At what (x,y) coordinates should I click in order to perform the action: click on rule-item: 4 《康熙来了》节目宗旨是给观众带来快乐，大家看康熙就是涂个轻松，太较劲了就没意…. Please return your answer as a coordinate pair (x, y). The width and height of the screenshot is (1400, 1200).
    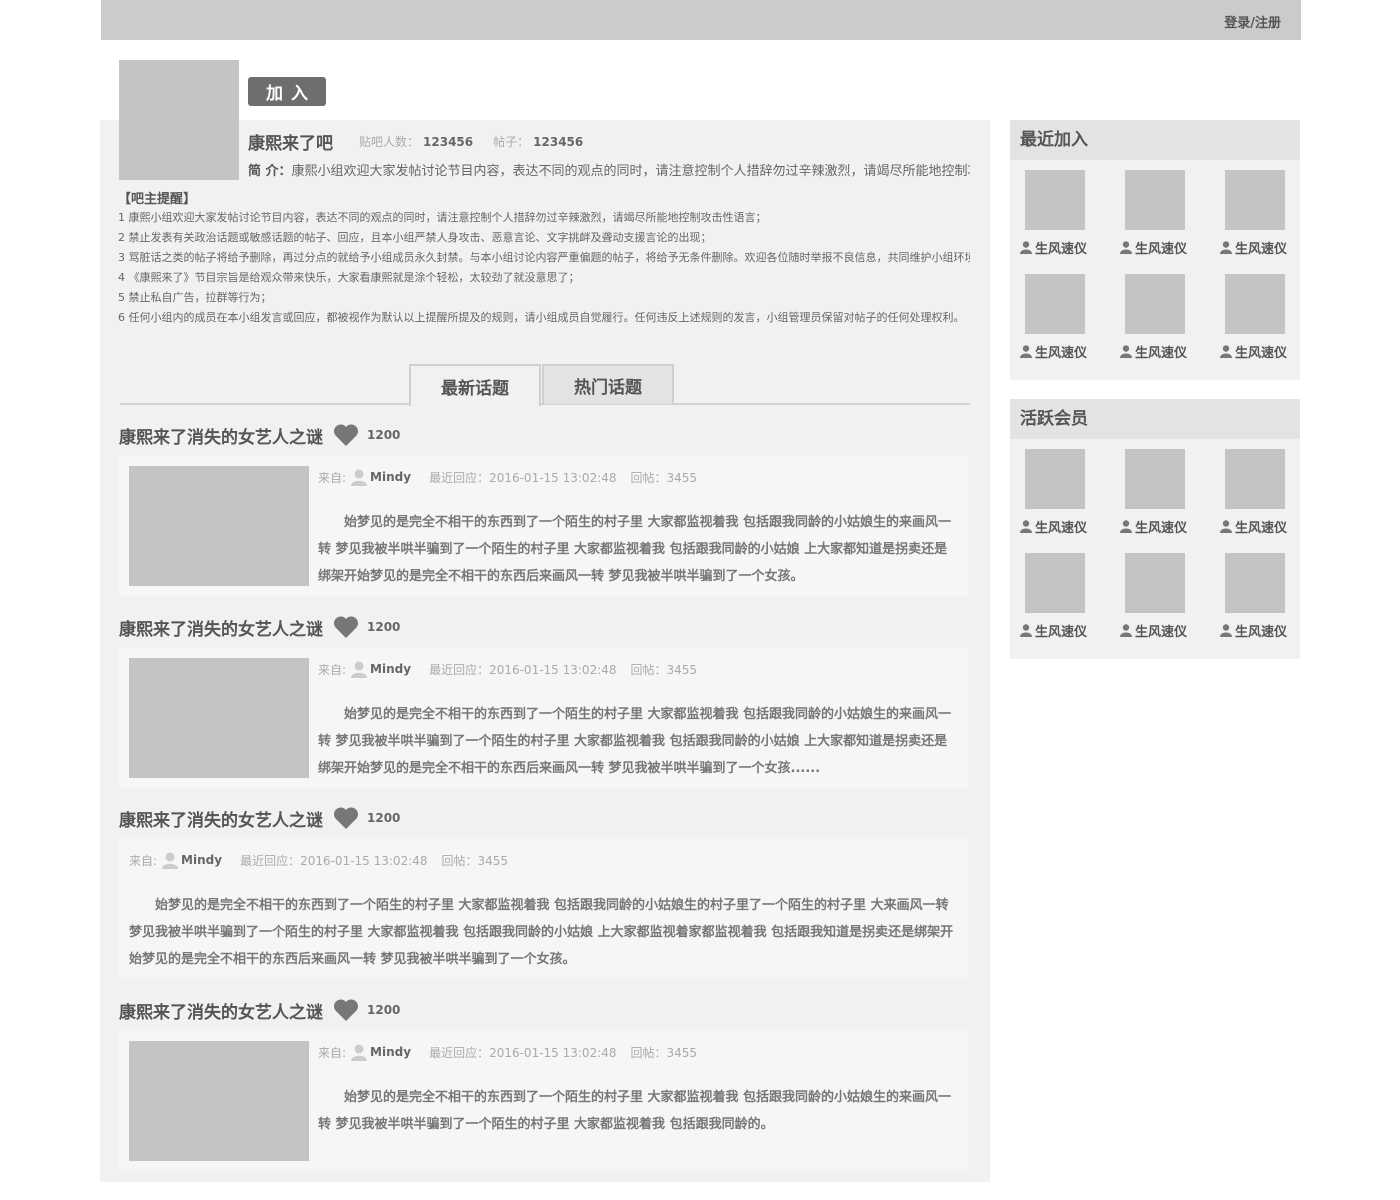
    Looking at the image, I should click on (349, 277).